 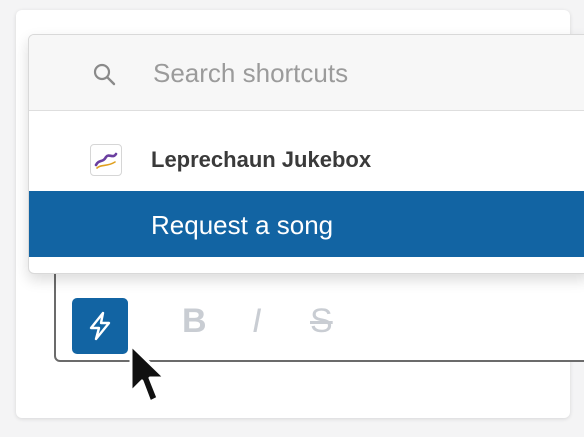 What do you see at coordinates (321, 321) in the screenshot?
I see `strikethrough-button: S` at bounding box center [321, 321].